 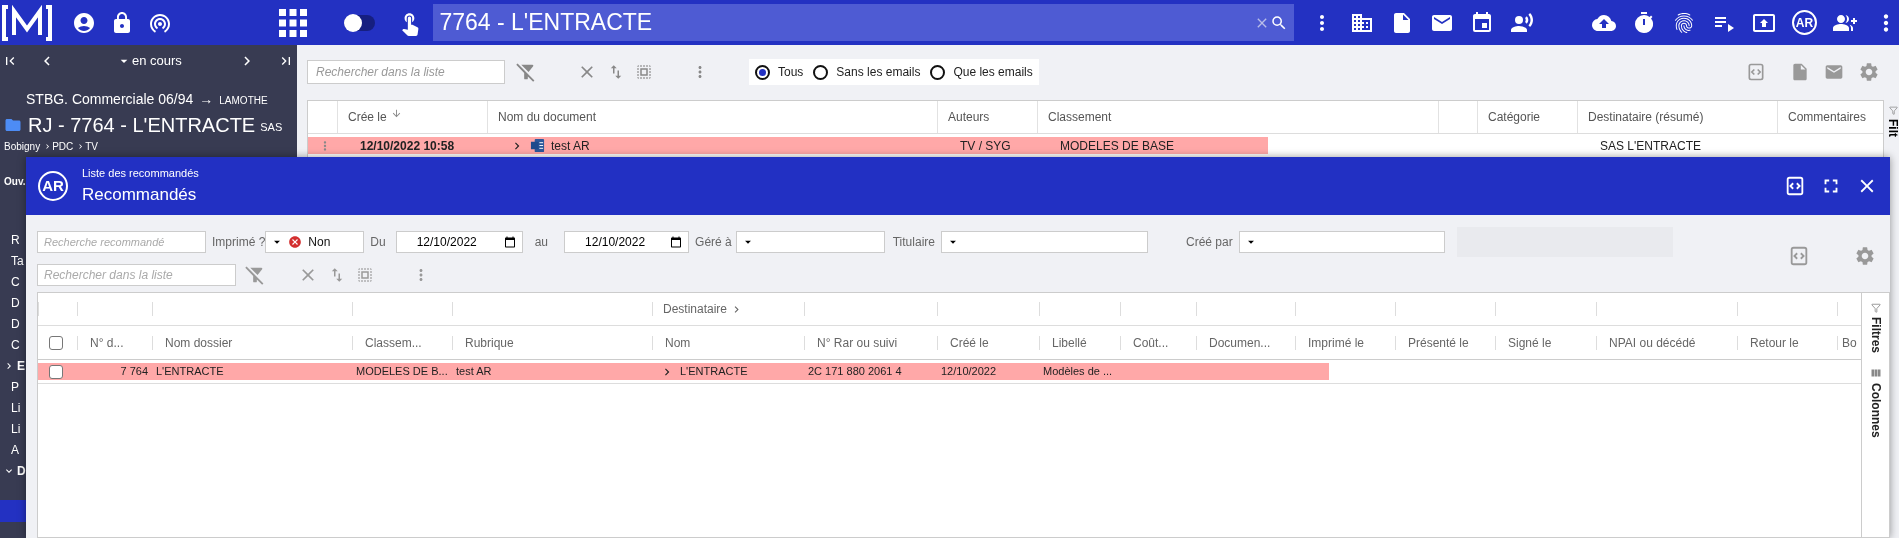 I want to click on filter-clear-icon, so click(x=526, y=72).